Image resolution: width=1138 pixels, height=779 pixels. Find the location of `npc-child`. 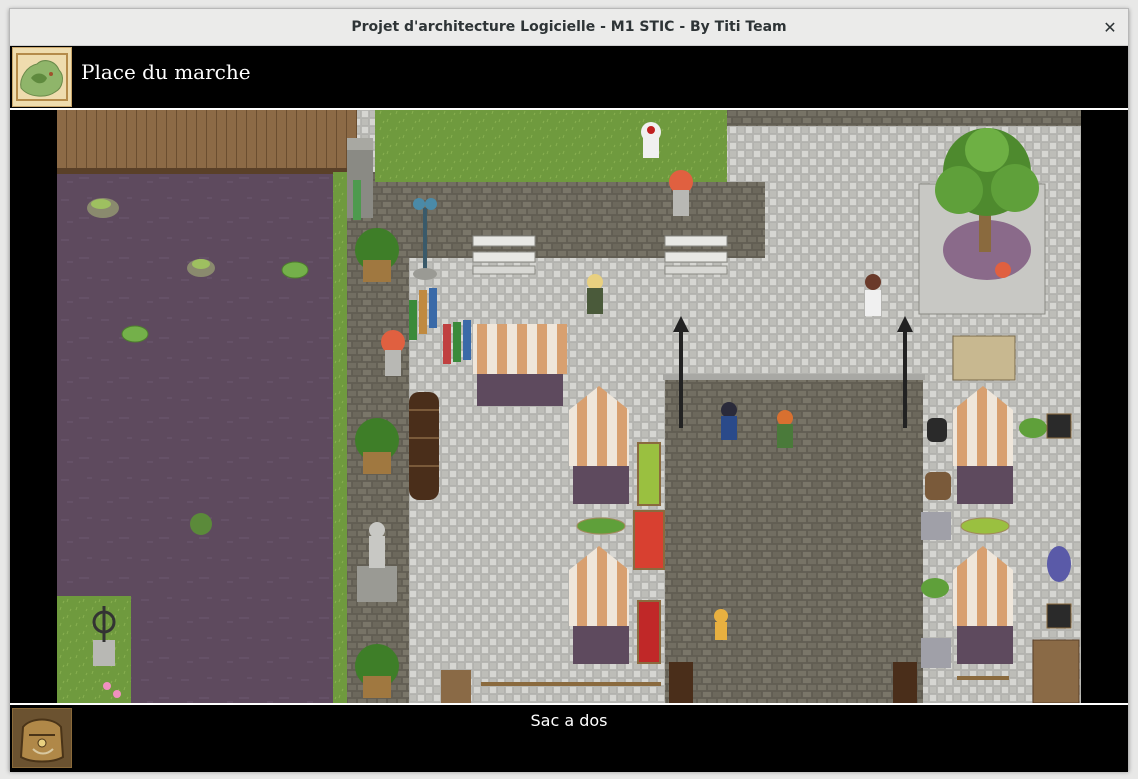

npc-child is located at coordinates (721, 624).